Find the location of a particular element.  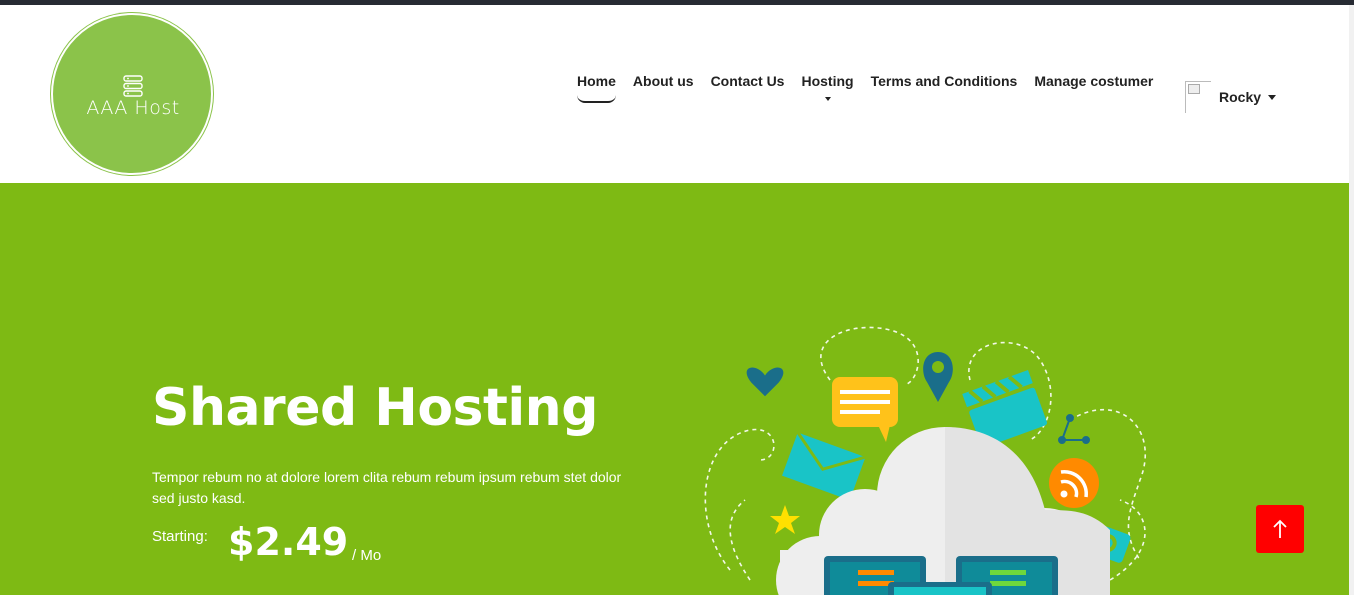

user-menu: Rocky is located at coordinates (1231, 97).